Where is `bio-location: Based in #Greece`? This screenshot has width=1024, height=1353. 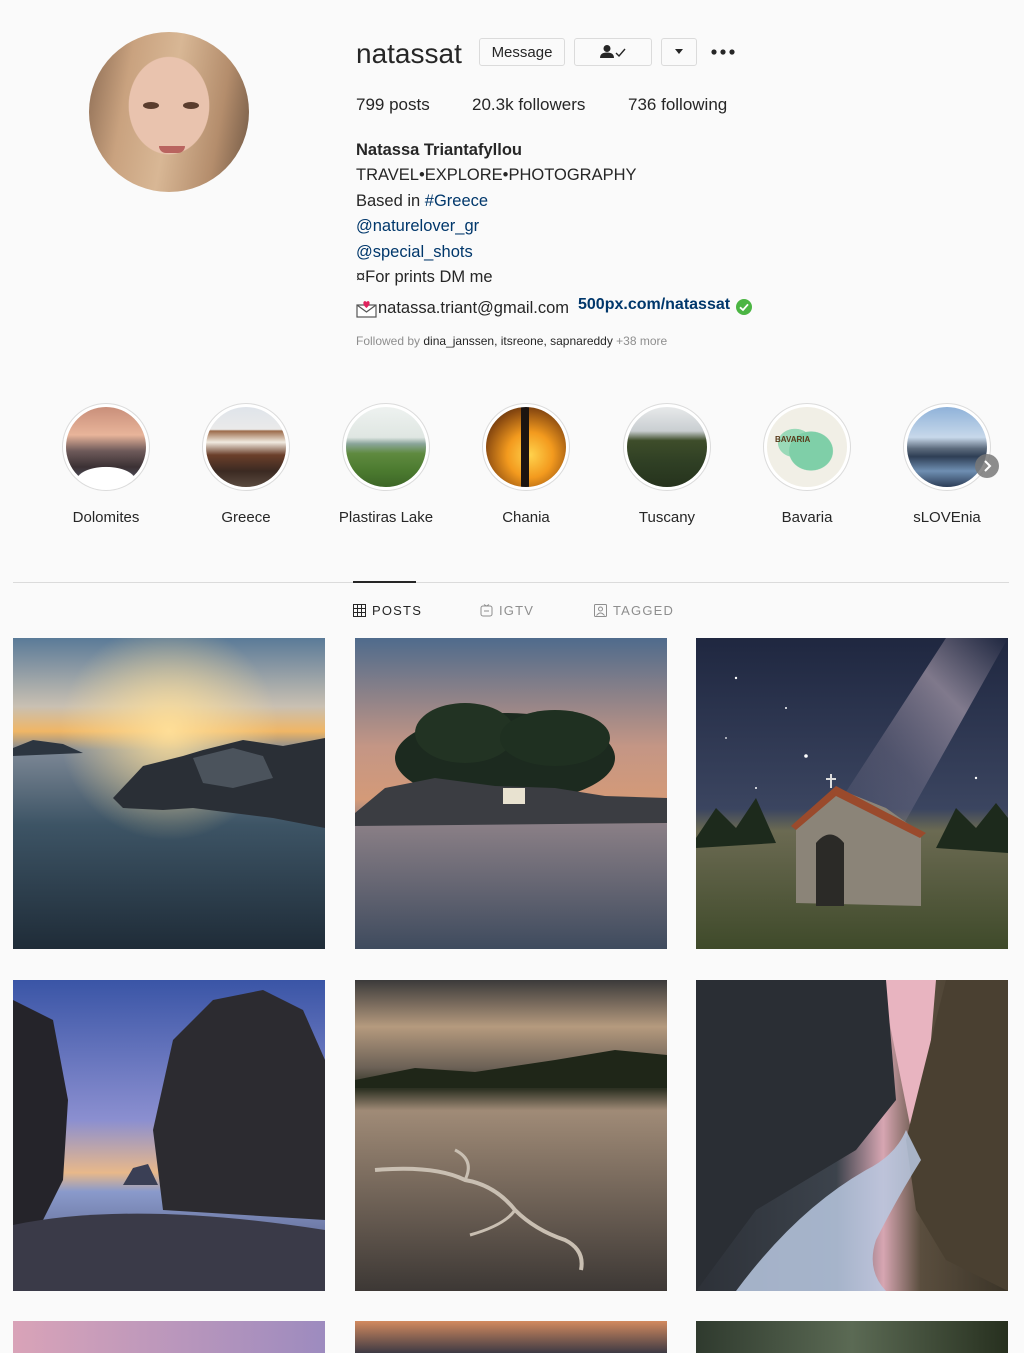
bio-location: Based in #Greece is located at coordinates (422, 202).